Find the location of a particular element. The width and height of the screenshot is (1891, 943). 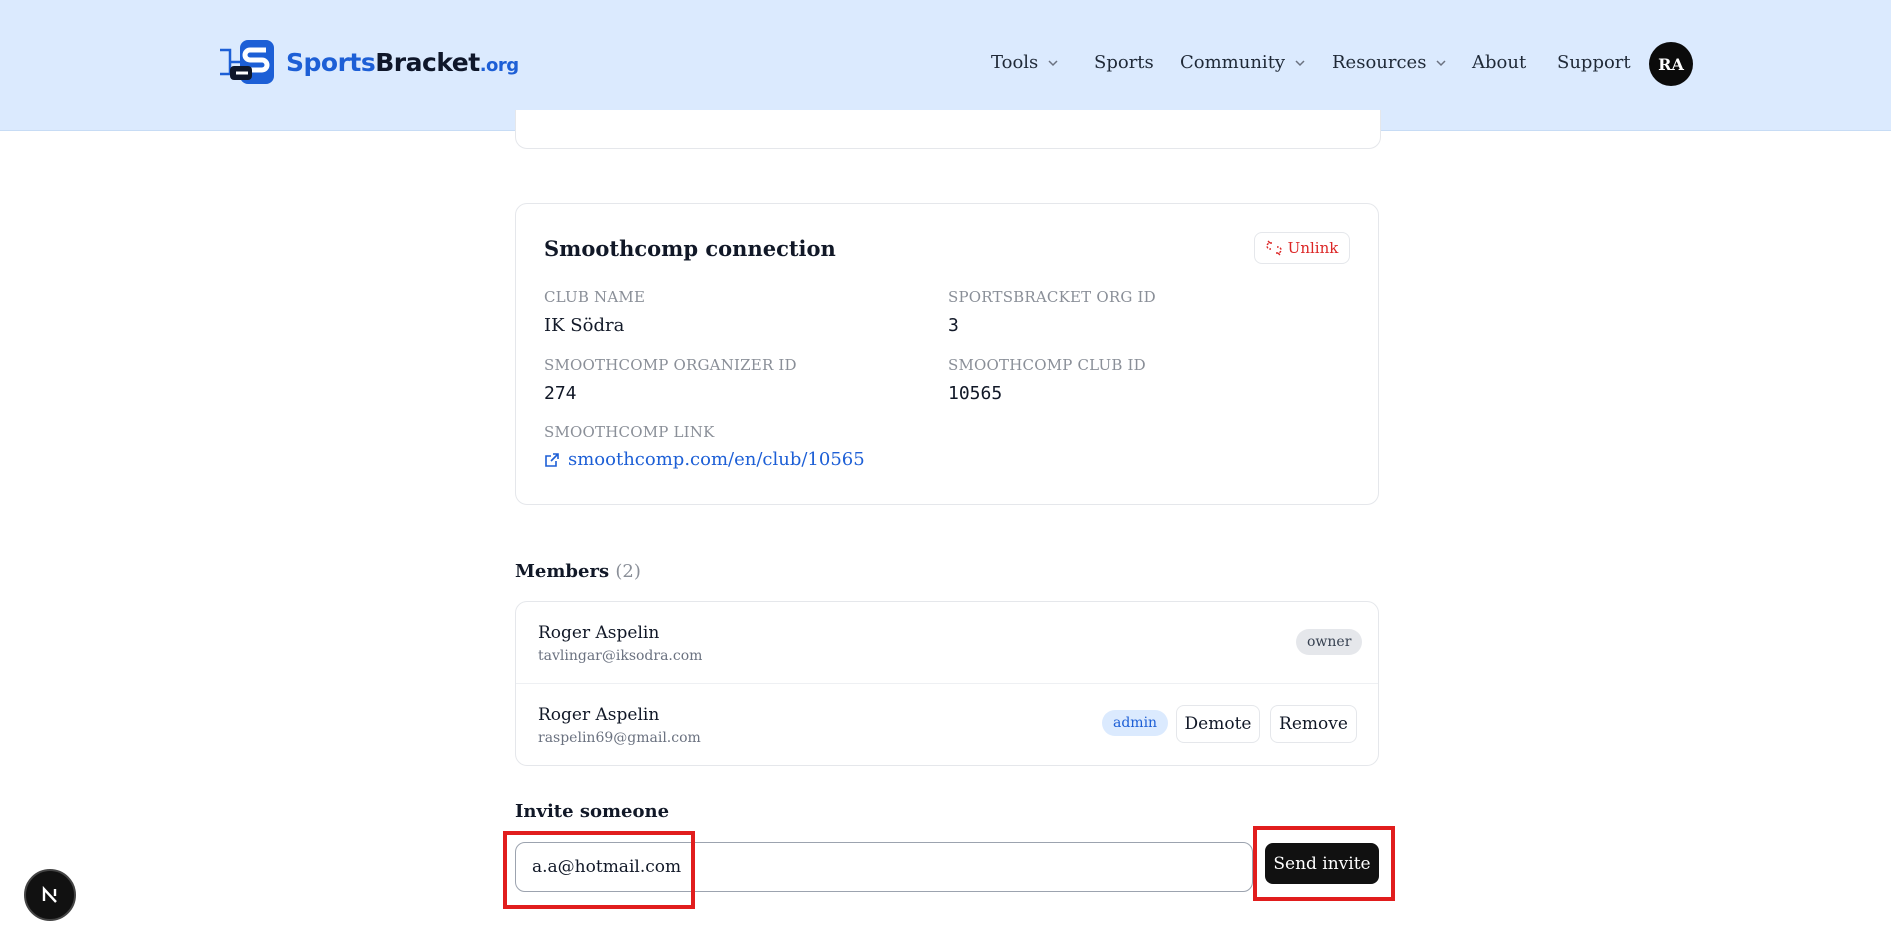

nav-tools-label: Tools is located at coordinates (1015, 62).